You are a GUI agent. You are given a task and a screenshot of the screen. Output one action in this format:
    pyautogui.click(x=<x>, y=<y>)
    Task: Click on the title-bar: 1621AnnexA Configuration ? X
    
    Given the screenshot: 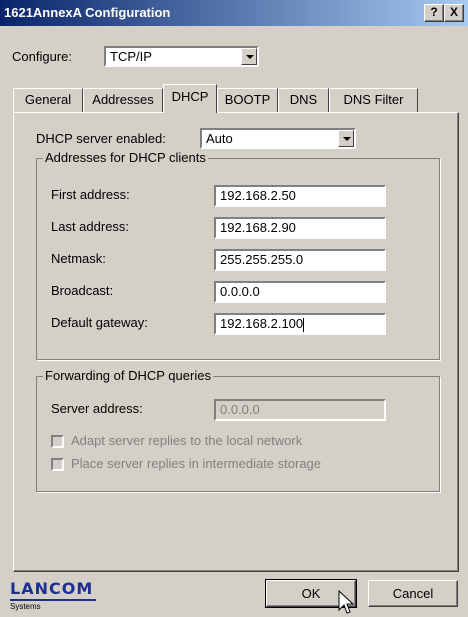 What is the action you would take?
    pyautogui.click(x=234, y=13)
    